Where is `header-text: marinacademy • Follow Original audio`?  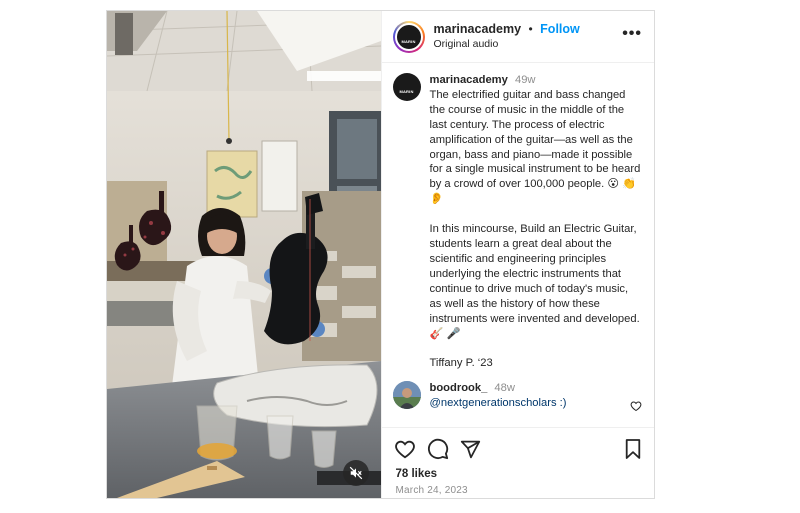
header-text: marinacademy • Follow Original audio is located at coordinates (528, 36).